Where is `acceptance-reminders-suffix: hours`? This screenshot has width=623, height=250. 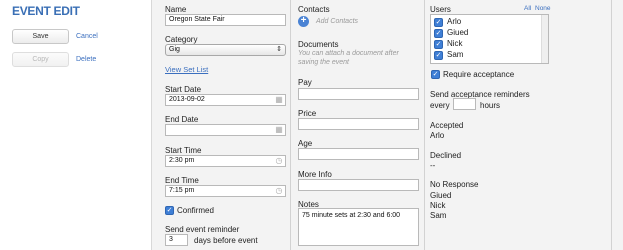
acceptance-reminders-suffix: hours is located at coordinates (490, 105).